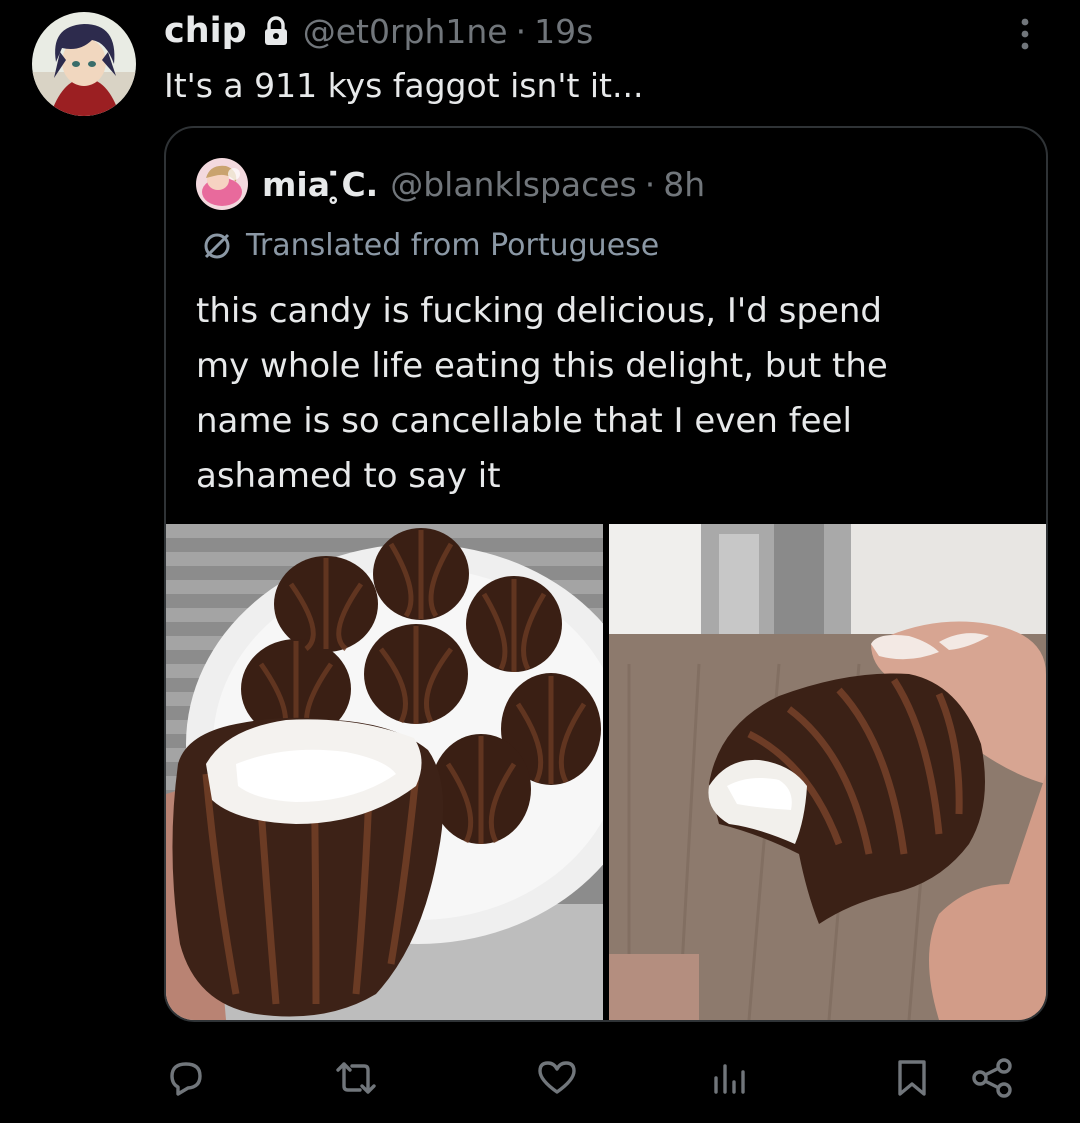  I want to click on tweet-header: chip @et0rph1ne · 19s, so click(378, 31).